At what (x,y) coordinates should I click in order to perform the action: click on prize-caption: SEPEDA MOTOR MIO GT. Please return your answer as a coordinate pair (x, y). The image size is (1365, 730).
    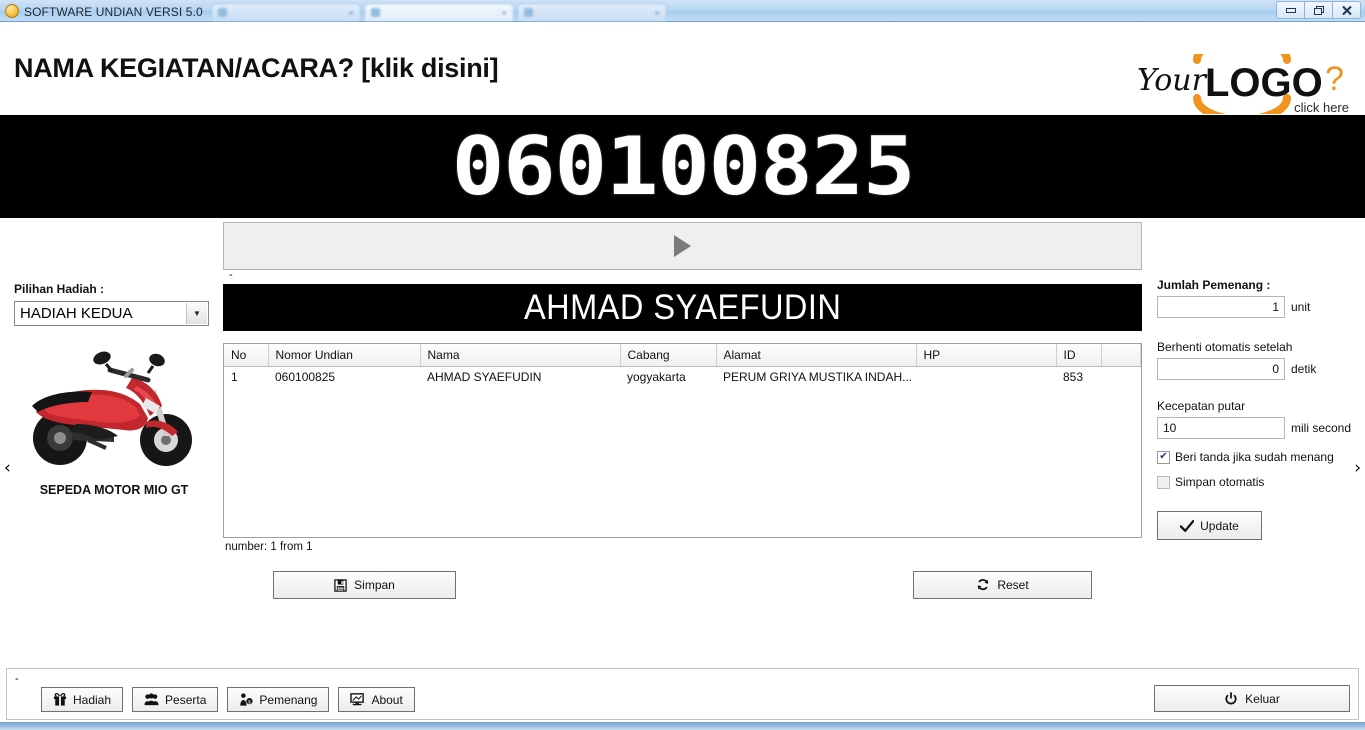
    Looking at the image, I should click on (114, 490).